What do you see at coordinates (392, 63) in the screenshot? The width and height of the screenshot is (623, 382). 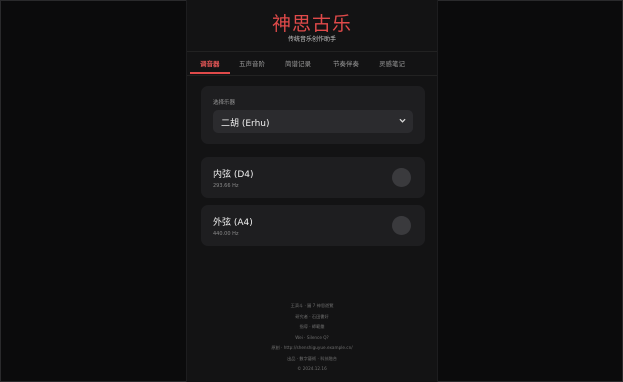 I see `tab-notes: 灵感笔记` at bounding box center [392, 63].